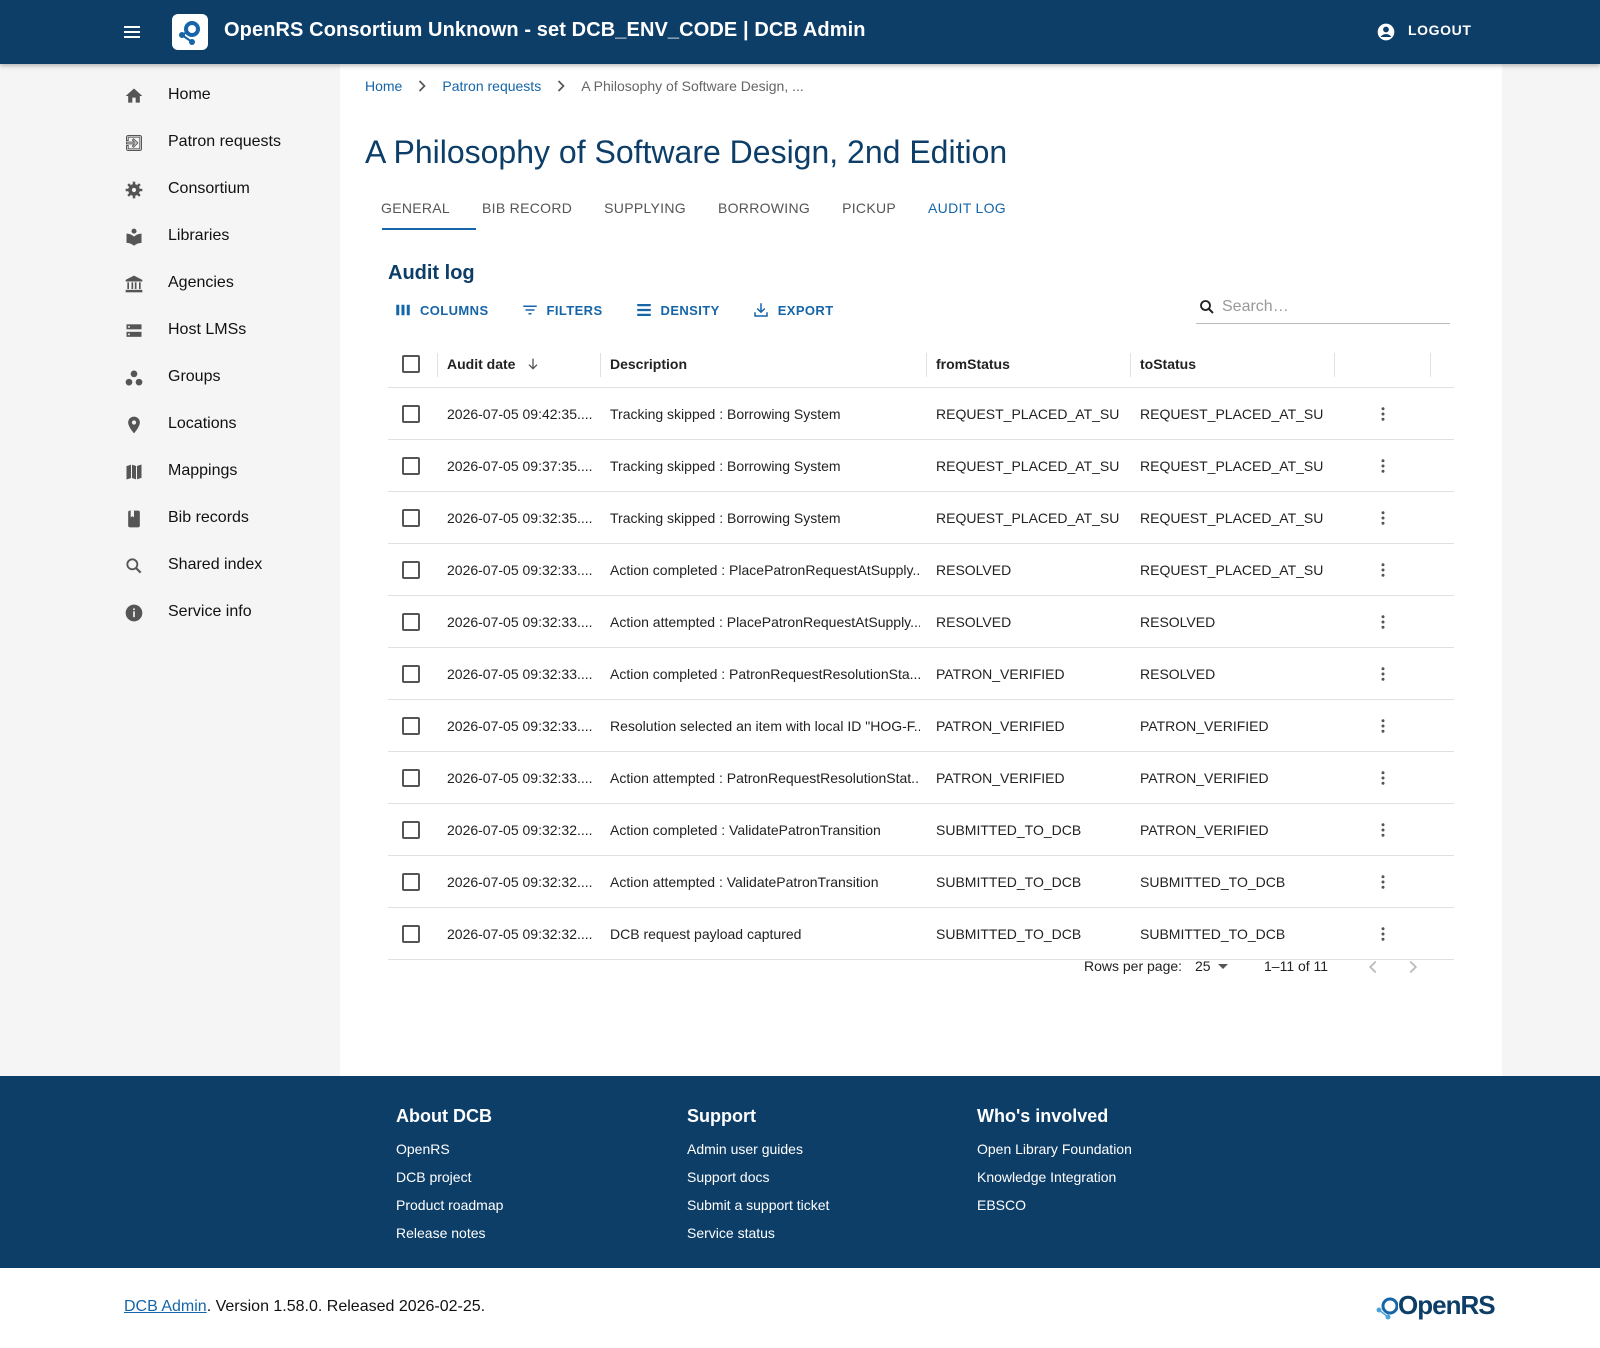 The width and height of the screenshot is (1600, 1348). What do you see at coordinates (441, 310) in the screenshot?
I see `columns-button: COLUMNS` at bounding box center [441, 310].